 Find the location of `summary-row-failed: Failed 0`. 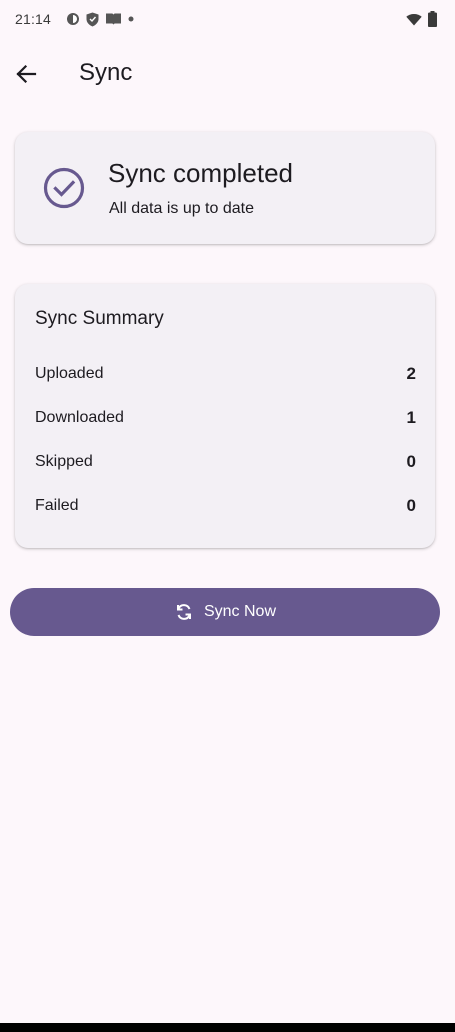

summary-row-failed: Failed 0 is located at coordinates (225, 507).